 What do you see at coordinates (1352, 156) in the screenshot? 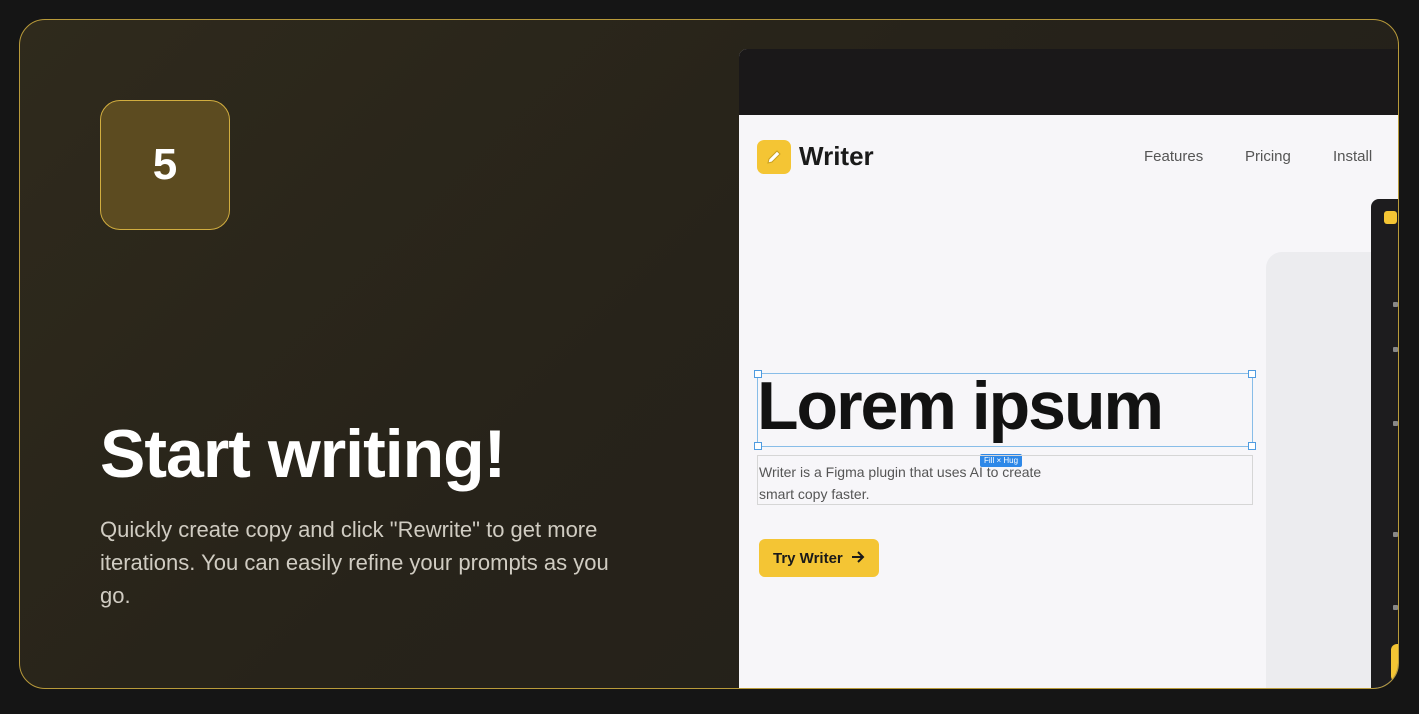
I see `nav-install: Install` at bounding box center [1352, 156].